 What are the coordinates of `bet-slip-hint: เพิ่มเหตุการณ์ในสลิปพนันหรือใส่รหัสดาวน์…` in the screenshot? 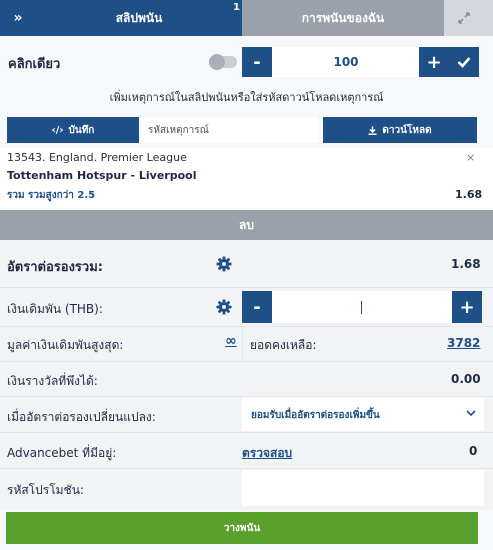 It's located at (246, 97).